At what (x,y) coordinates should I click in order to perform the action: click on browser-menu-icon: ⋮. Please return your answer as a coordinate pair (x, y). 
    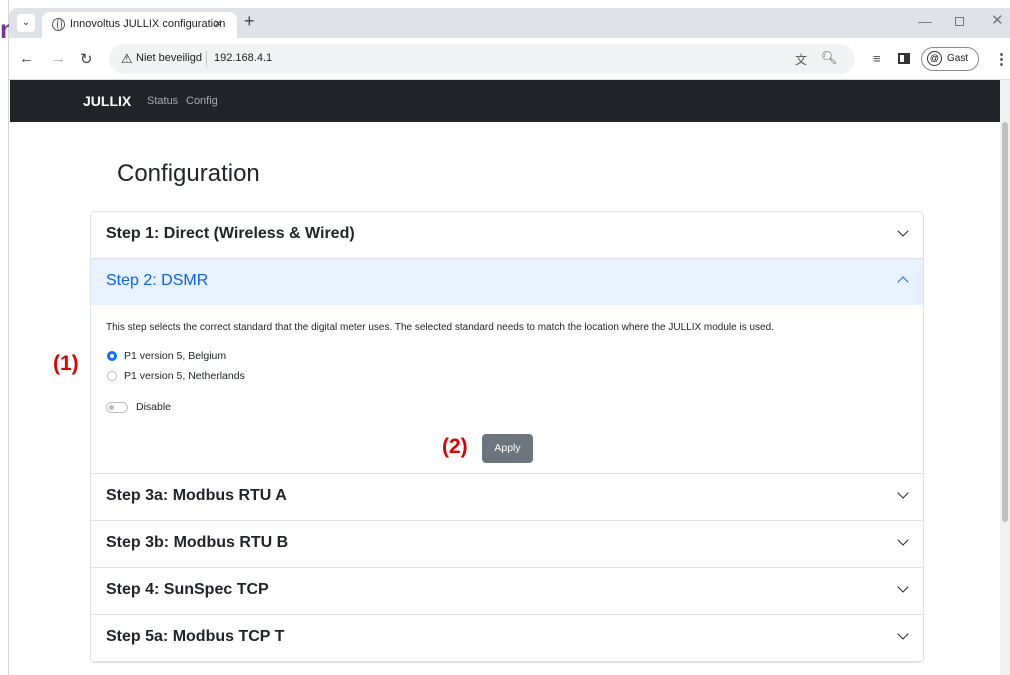
    Looking at the image, I should click on (1001, 59).